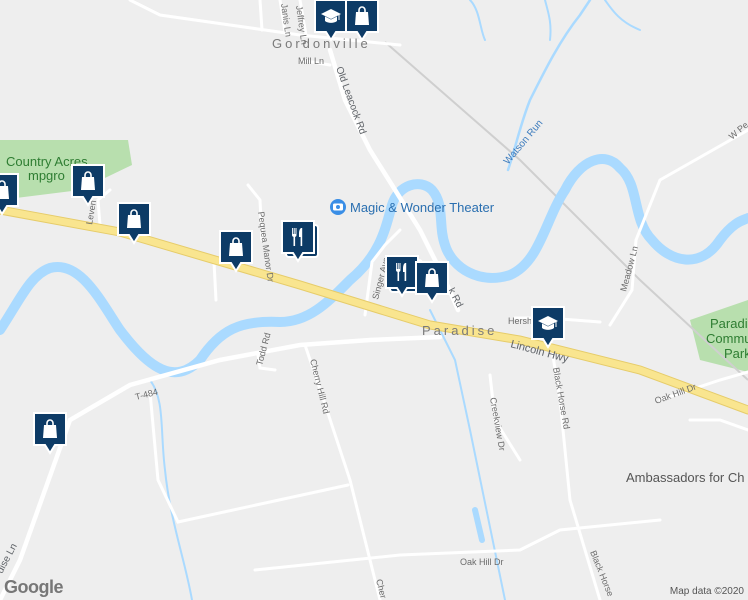  I want to click on town-label-paradise: Paradise, so click(459, 330).